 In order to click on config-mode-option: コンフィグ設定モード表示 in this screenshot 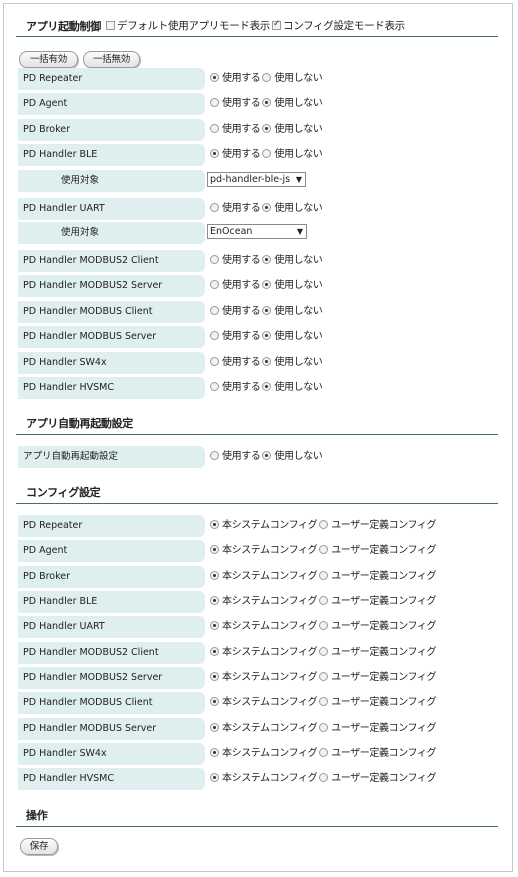, I will do `click(338, 25)`.